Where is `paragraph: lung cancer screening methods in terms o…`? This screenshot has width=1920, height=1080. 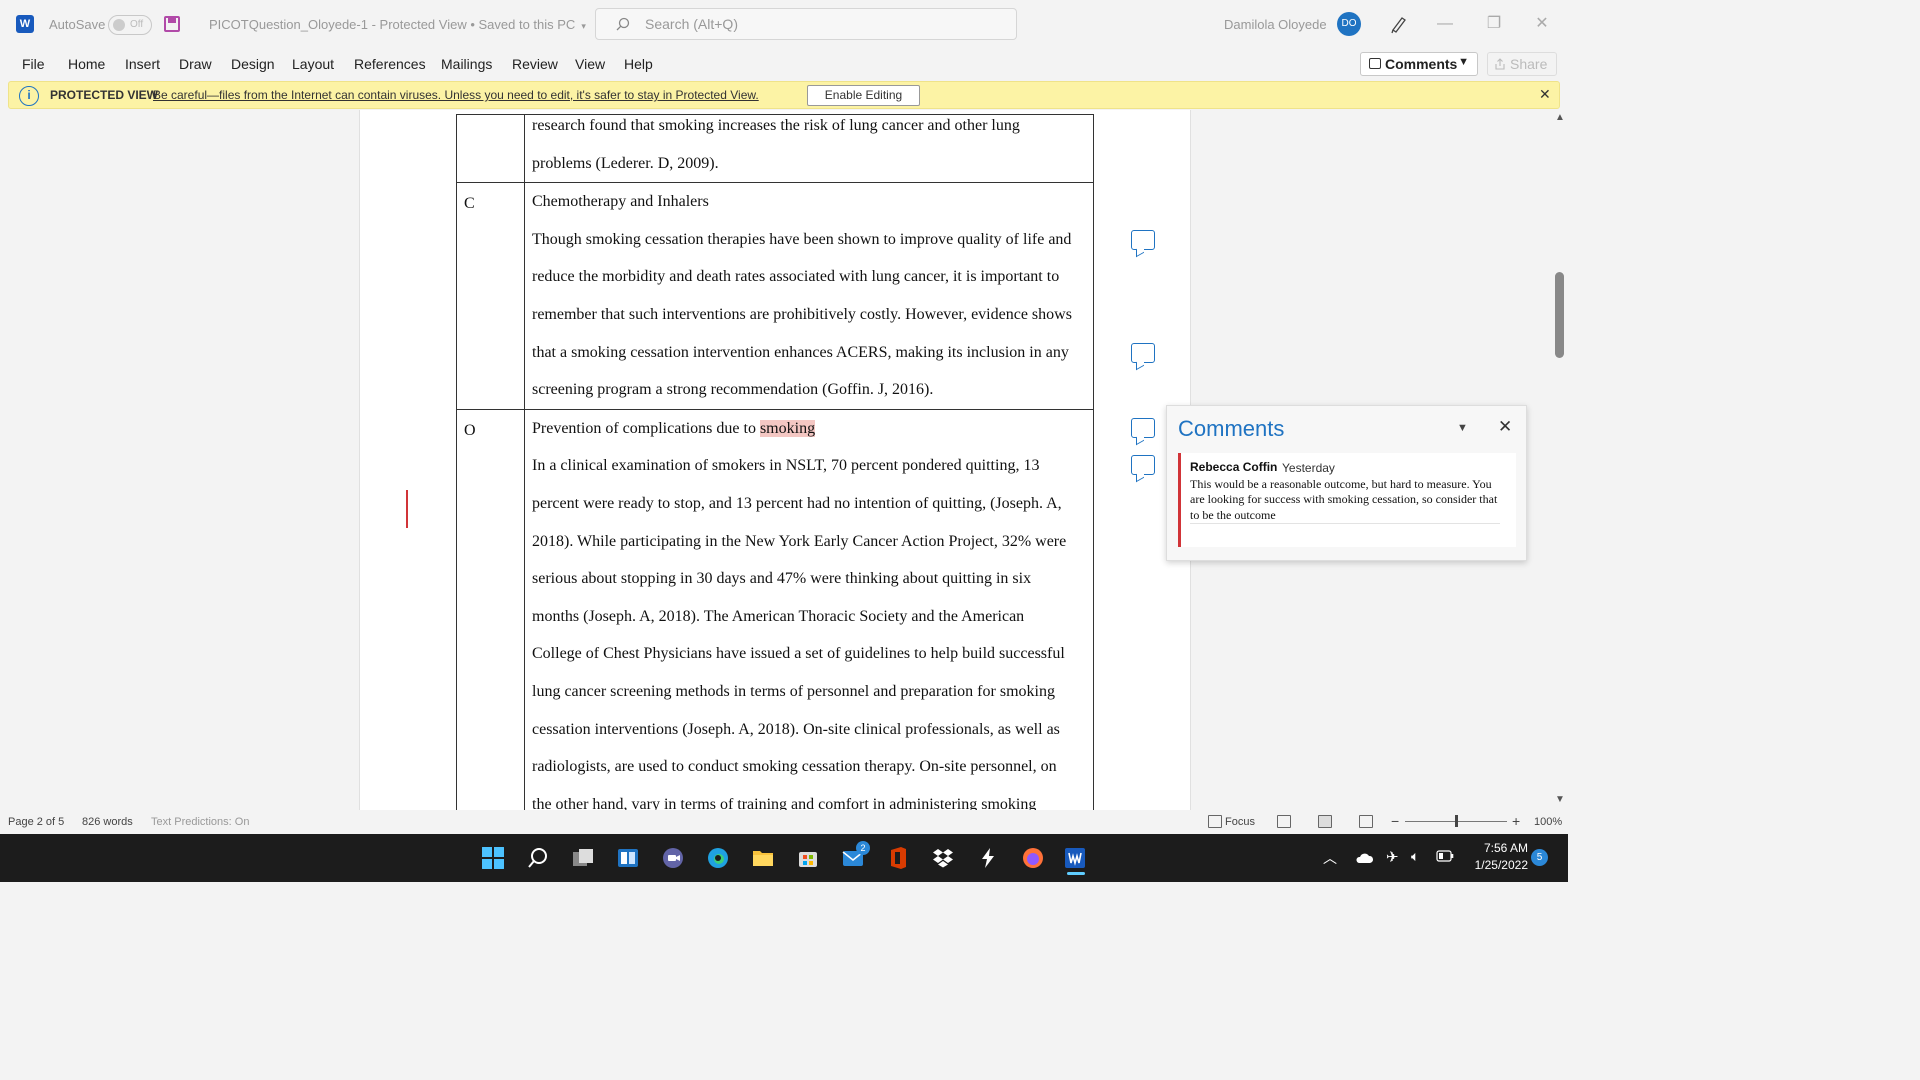
paragraph: lung cancer screening methods in terms o… is located at coordinates (793, 691).